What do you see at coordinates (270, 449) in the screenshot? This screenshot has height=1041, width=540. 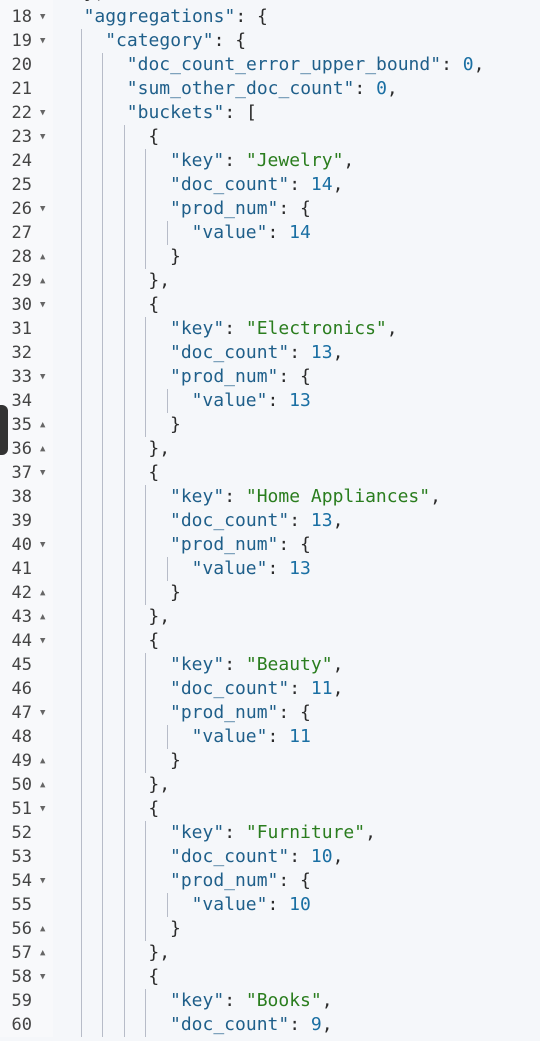 I see `code-line: 36 ▲},` at bounding box center [270, 449].